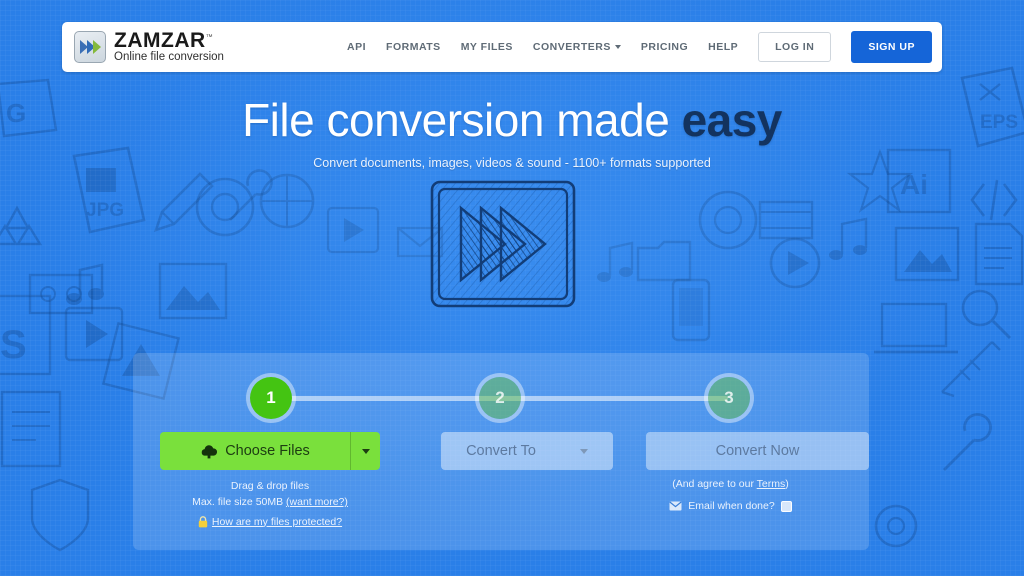 This screenshot has height=576, width=1024. What do you see at coordinates (795, 47) in the screenshot?
I see `log-in-button: LOG IN` at bounding box center [795, 47].